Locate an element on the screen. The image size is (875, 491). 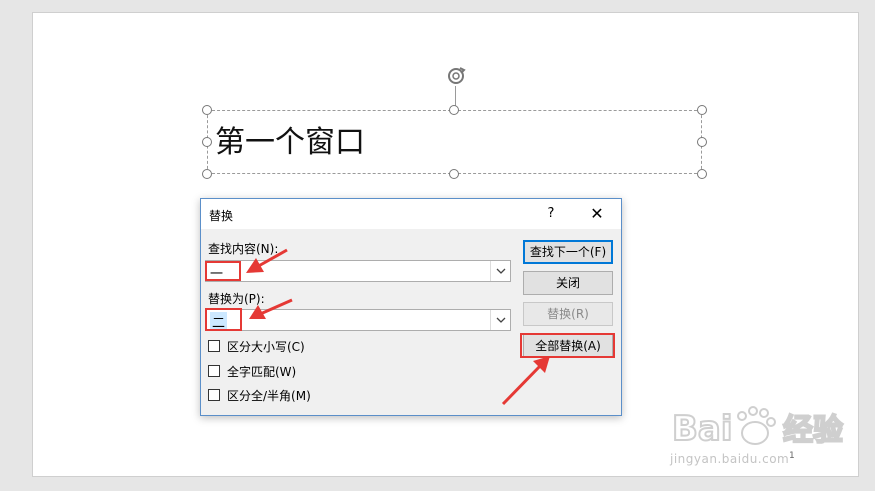
slide-title-text: 第一个窗口 is located at coordinates (290, 139).